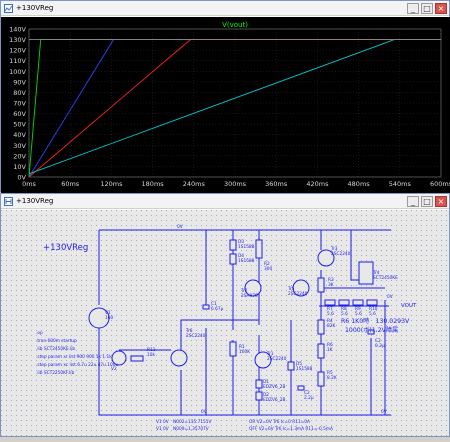 The width and height of the screenshot is (450, 442). I want to click on label-r3-val: 3K, so click(331, 285).